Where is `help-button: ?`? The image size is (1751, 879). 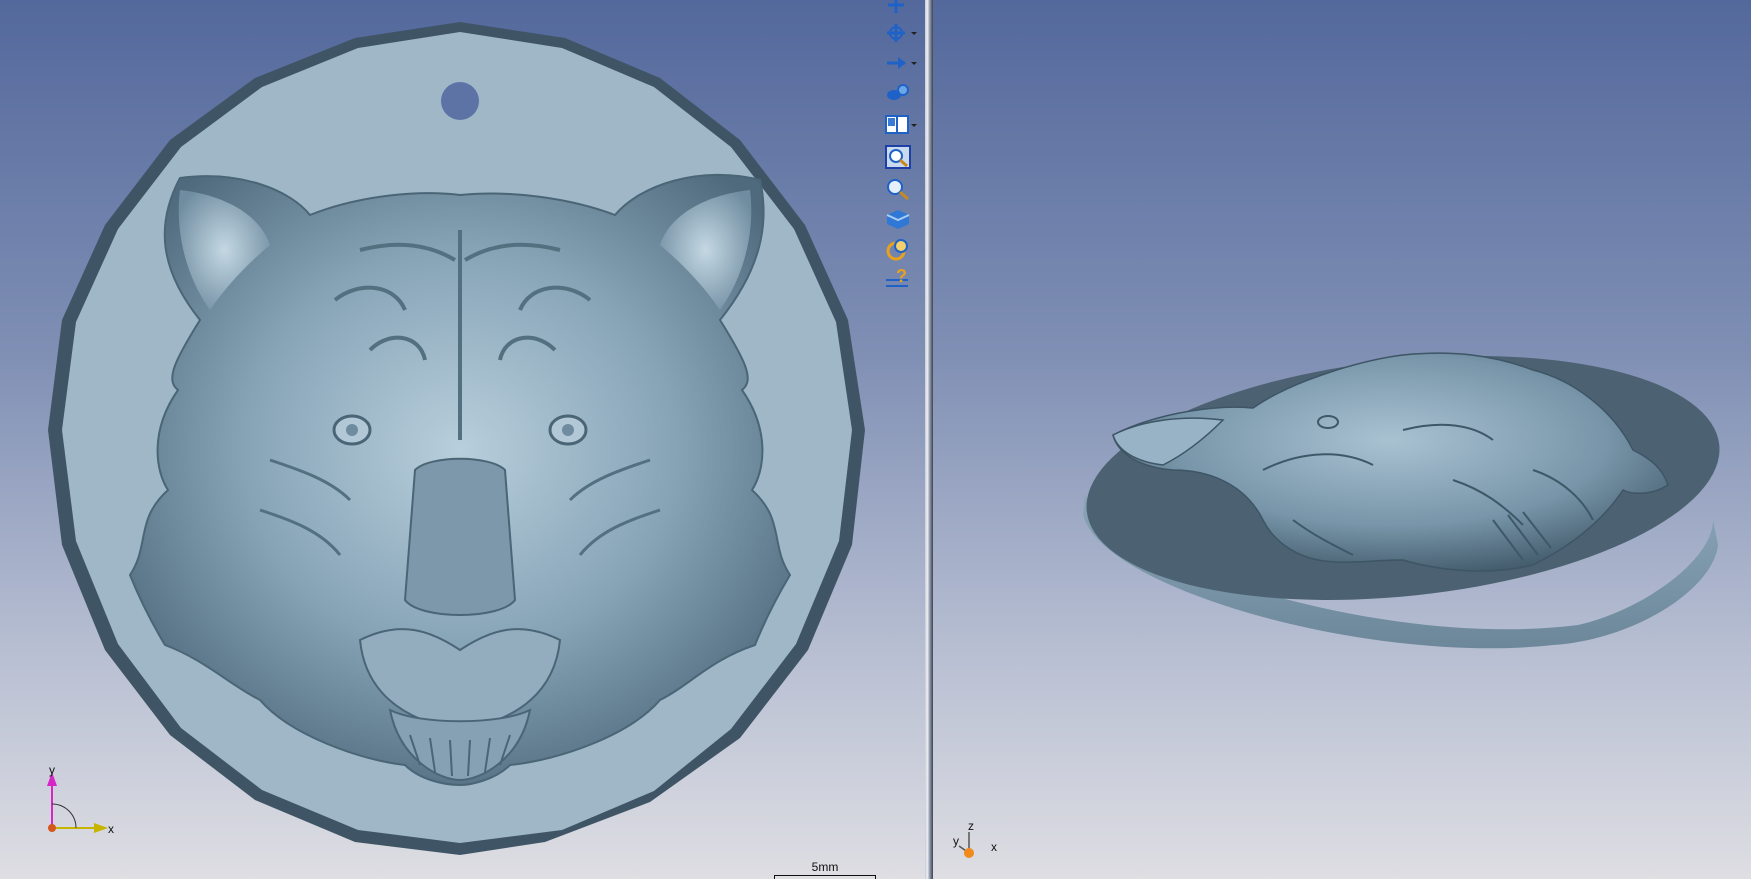 help-button: ? is located at coordinates (901, 279).